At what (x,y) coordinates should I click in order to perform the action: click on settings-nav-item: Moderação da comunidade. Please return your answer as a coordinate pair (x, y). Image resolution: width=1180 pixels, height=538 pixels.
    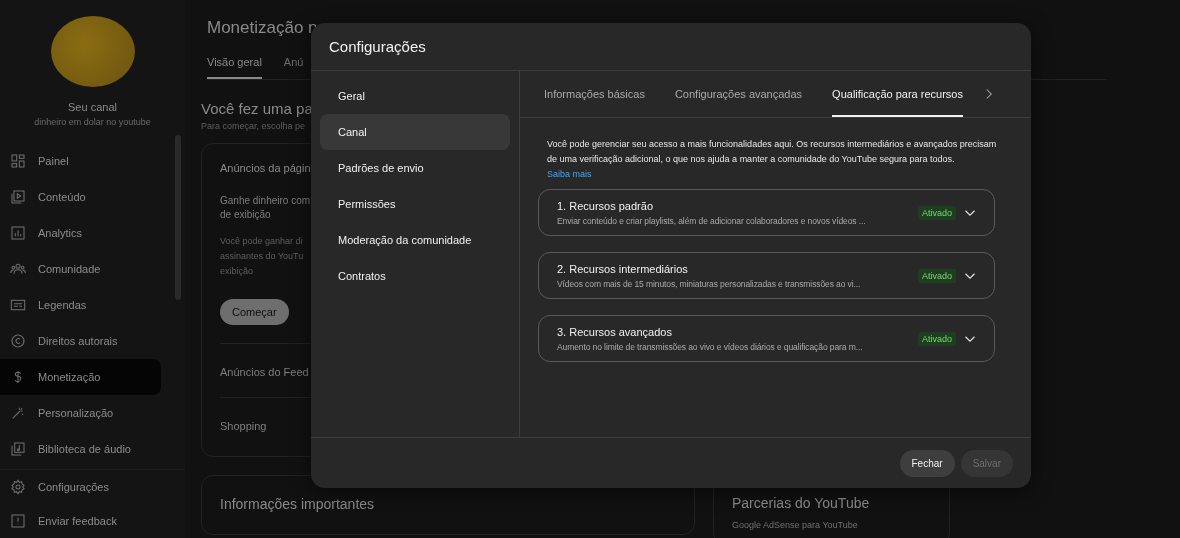
    Looking at the image, I should click on (415, 240).